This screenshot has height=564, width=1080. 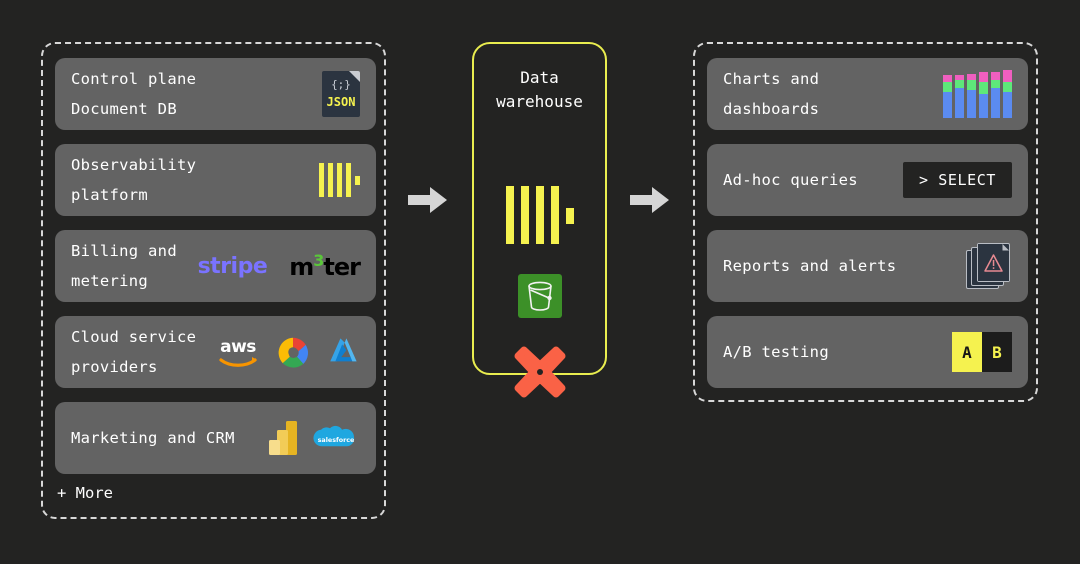 I want to click on card-charts-icons, so click(x=977, y=94).